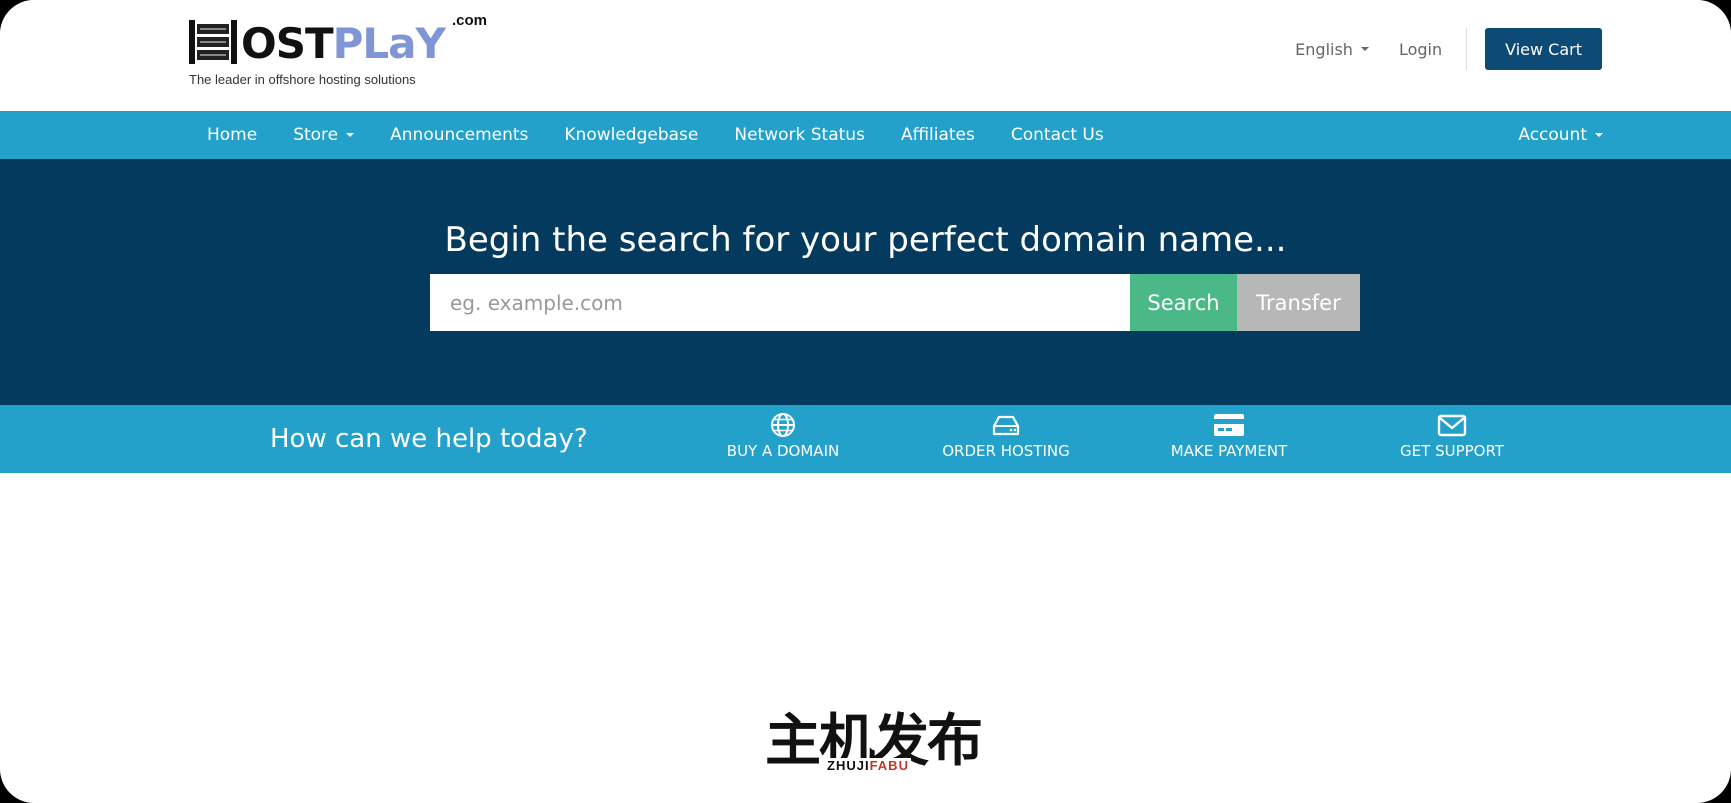 This screenshot has width=1731, height=803. Describe the element at coordinates (874, 743) in the screenshot. I see `watermark-logo: 主机发布 ZHUJIFABU` at that location.